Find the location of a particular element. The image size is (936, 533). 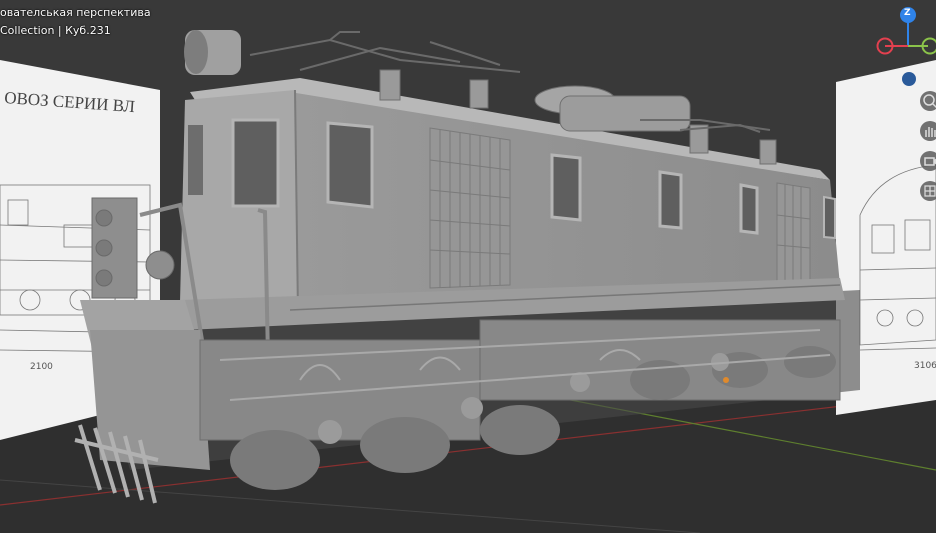

viewport-mode-label: ователськая перспектива is located at coordinates (75, 12).